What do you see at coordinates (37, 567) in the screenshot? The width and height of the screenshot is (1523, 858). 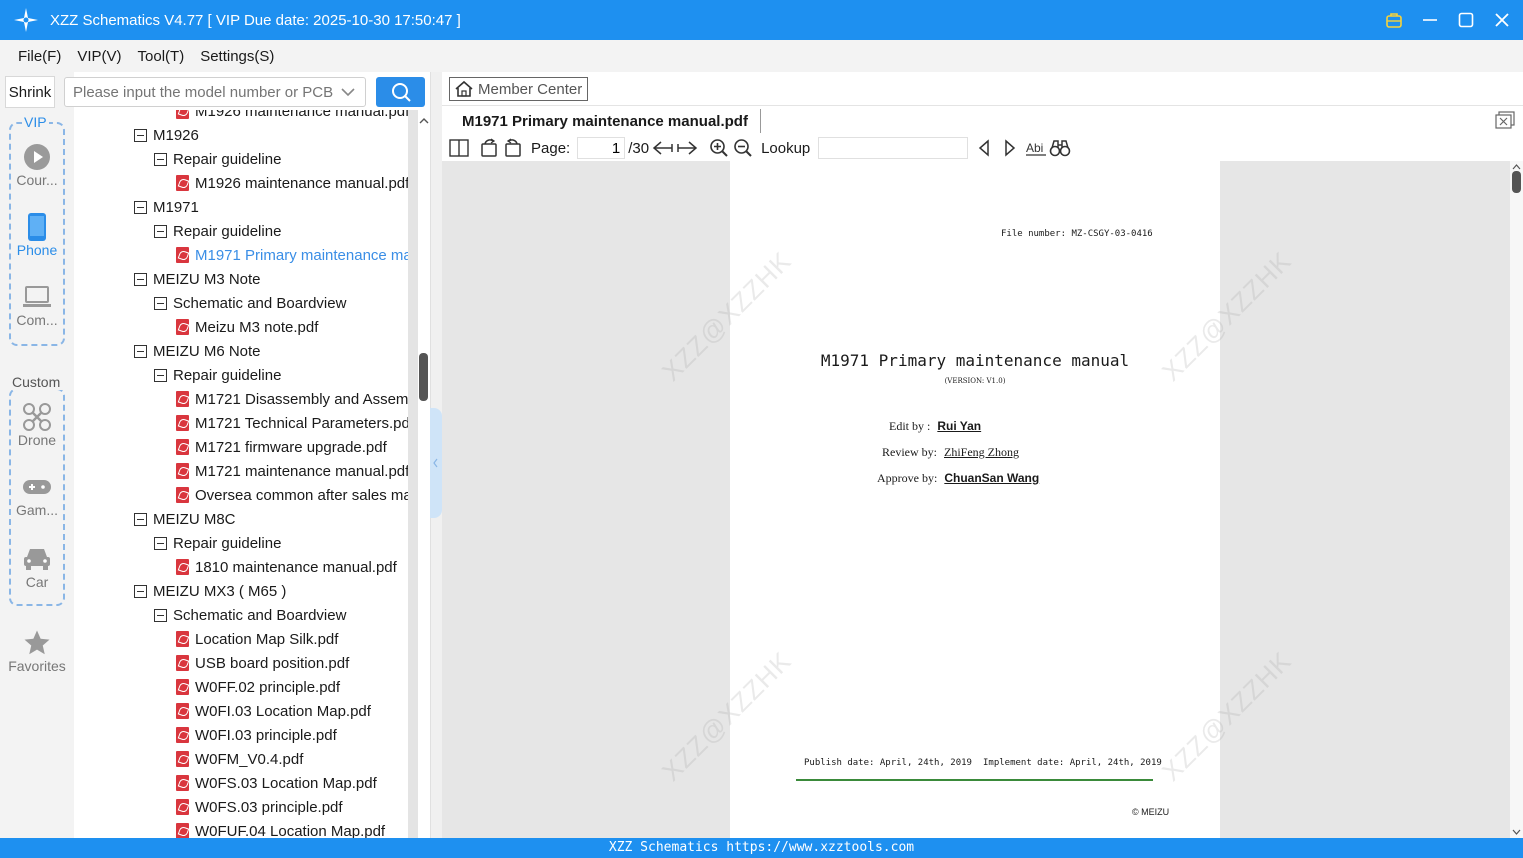 I see `rail-item-car: Car` at bounding box center [37, 567].